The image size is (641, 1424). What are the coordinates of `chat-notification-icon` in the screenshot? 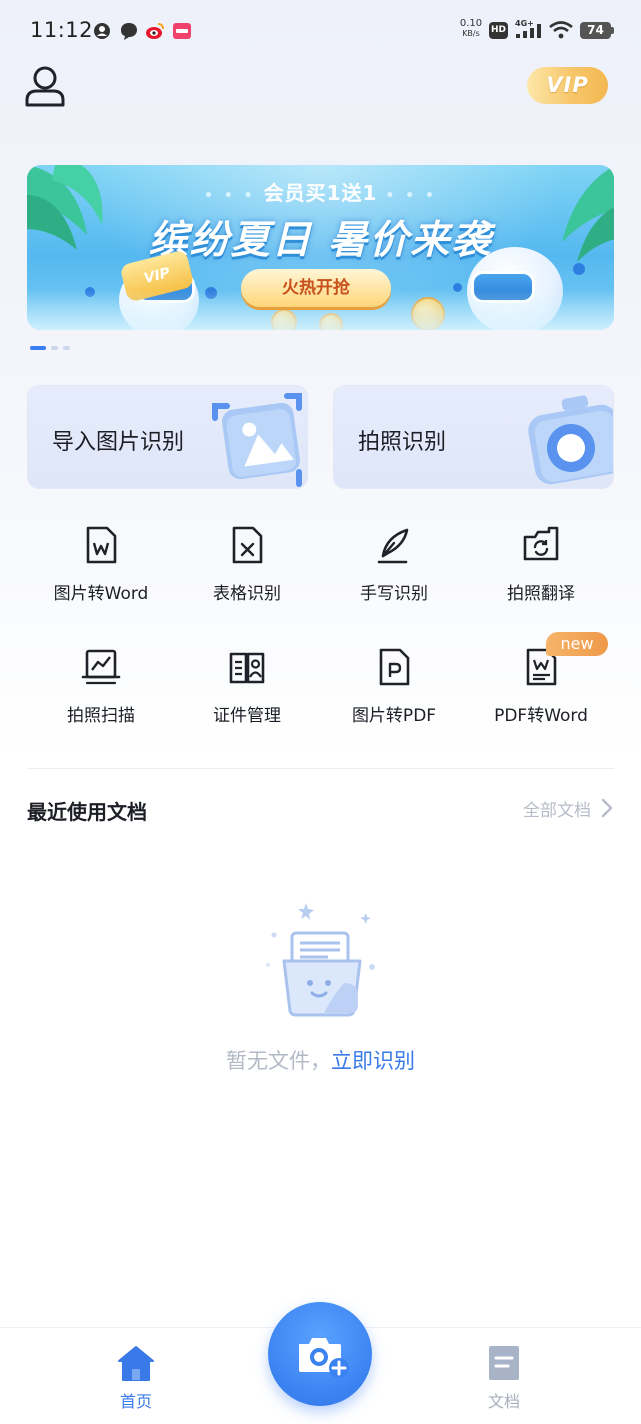 It's located at (129, 31).